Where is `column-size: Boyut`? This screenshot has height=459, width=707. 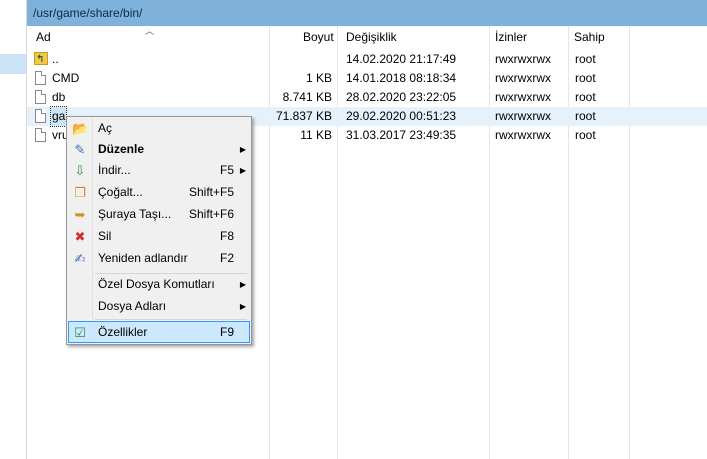
column-size: Boyut is located at coordinates (318, 37).